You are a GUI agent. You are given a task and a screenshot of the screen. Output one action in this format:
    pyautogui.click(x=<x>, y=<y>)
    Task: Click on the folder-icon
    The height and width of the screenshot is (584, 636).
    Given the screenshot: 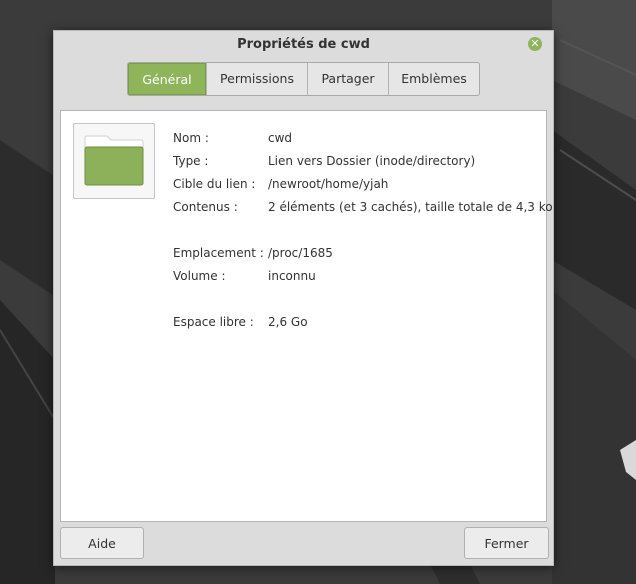 What is the action you would take?
    pyautogui.click(x=114, y=160)
    